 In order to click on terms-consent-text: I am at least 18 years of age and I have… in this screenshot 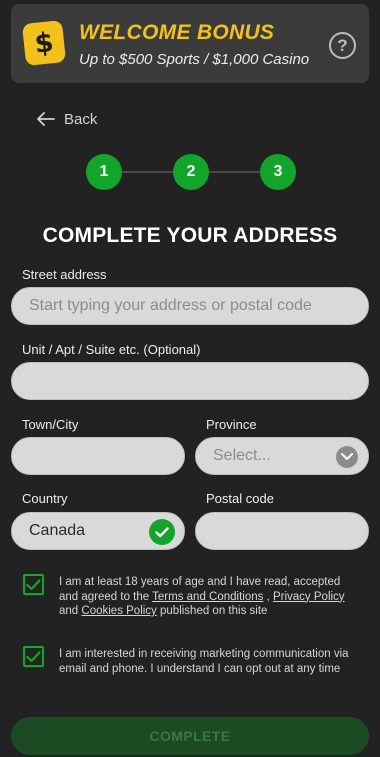, I will do `click(202, 596)`.